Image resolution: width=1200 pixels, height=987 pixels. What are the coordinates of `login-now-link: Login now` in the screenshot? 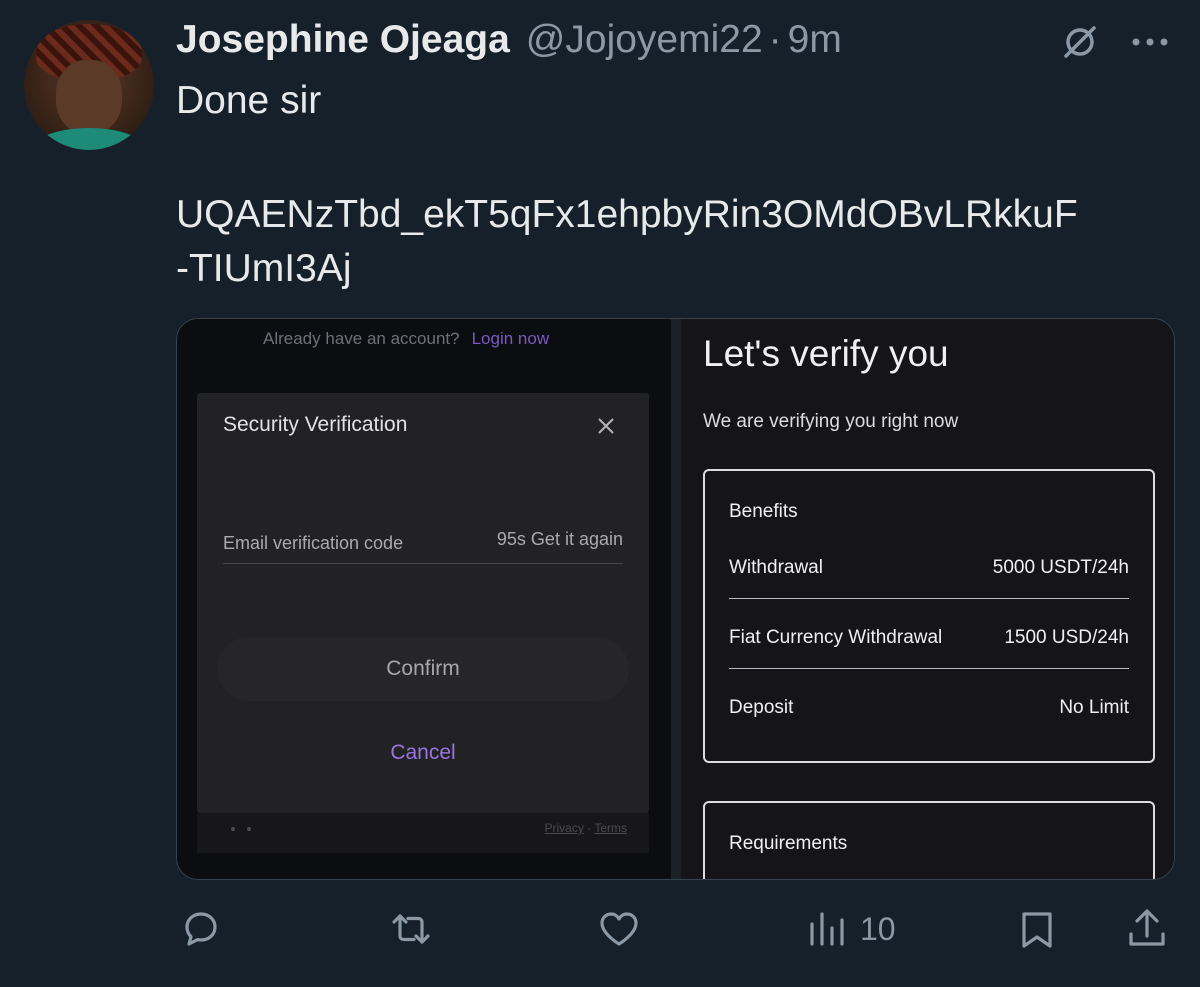 It's located at (510, 338).